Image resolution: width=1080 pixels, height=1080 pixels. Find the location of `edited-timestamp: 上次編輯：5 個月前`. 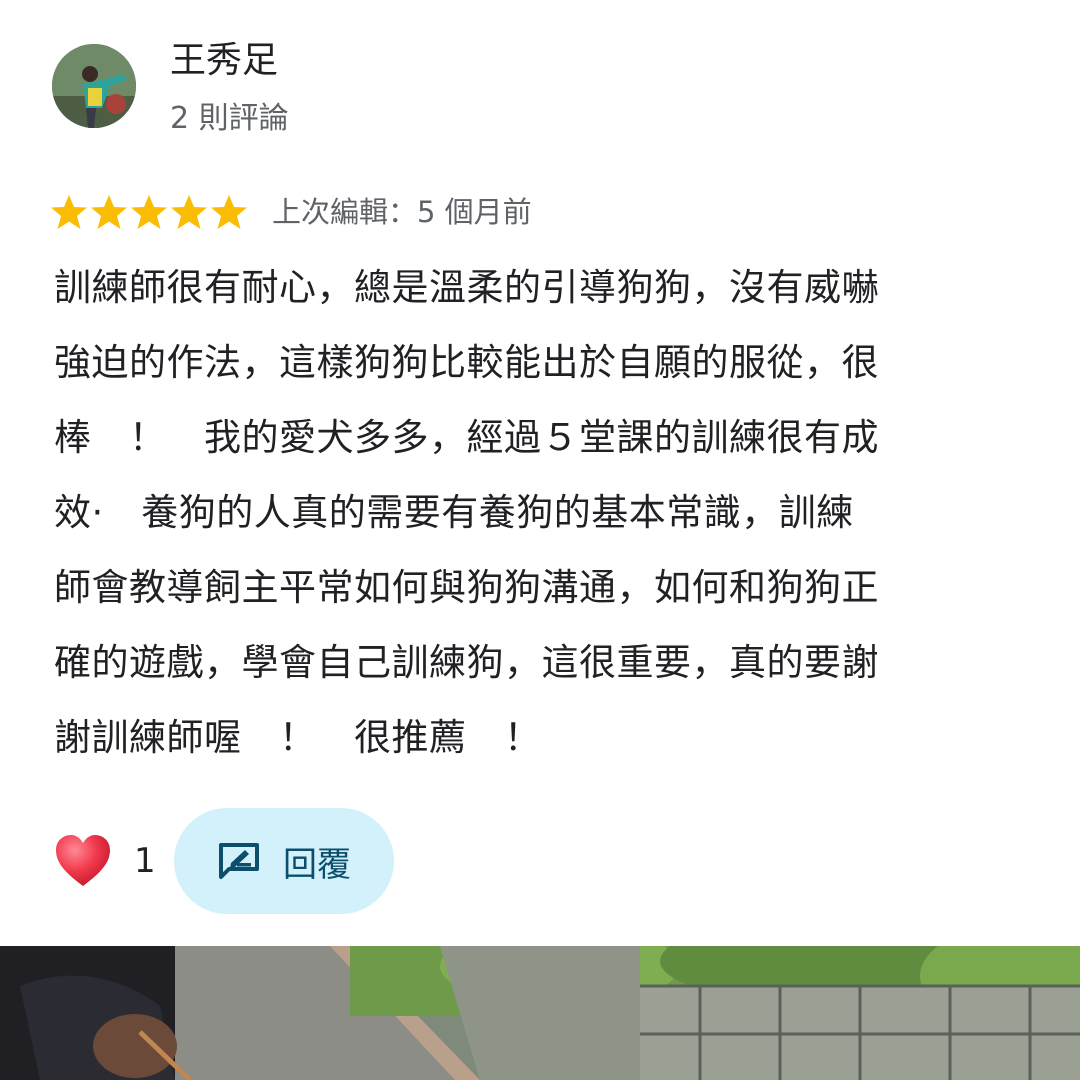

edited-timestamp: 上次編輯：5 個月前 is located at coordinates (402, 212).